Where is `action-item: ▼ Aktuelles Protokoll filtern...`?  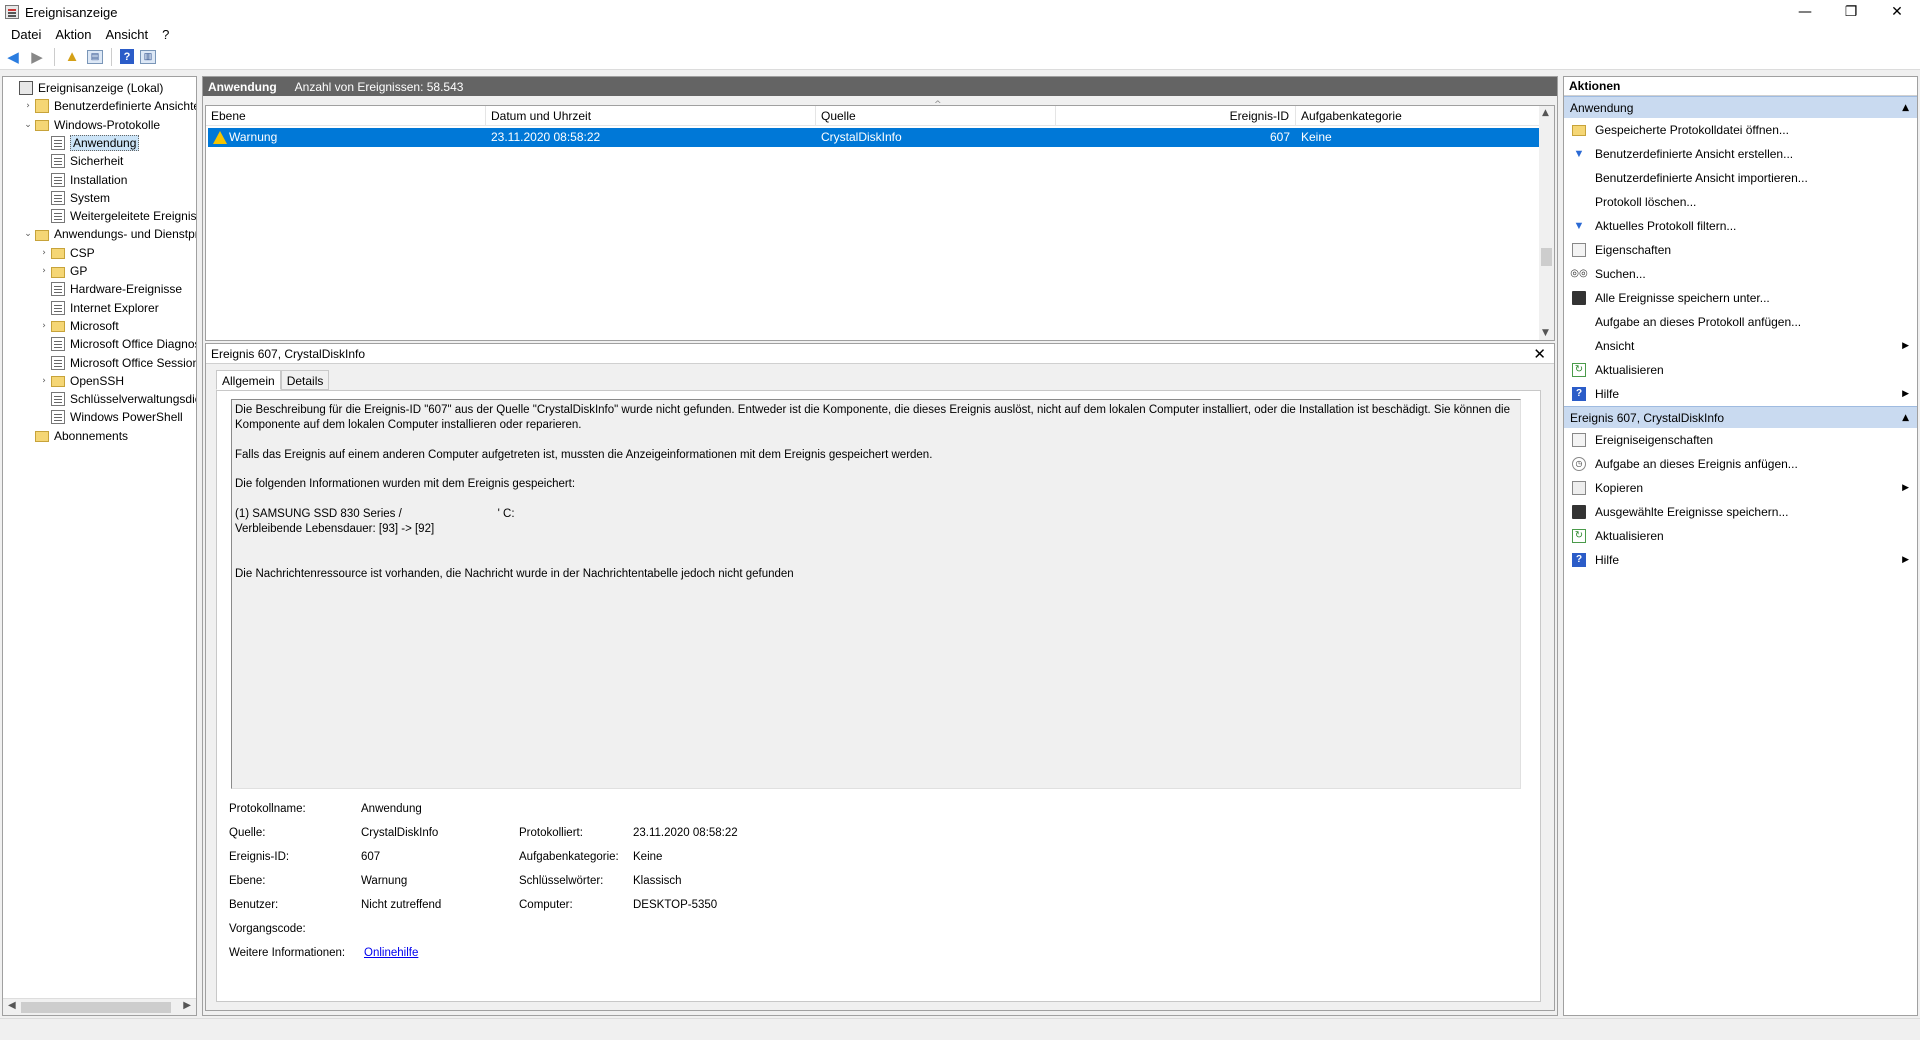
action-item: ▼ Aktuelles Protokoll filtern... is located at coordinates (1740, 226).